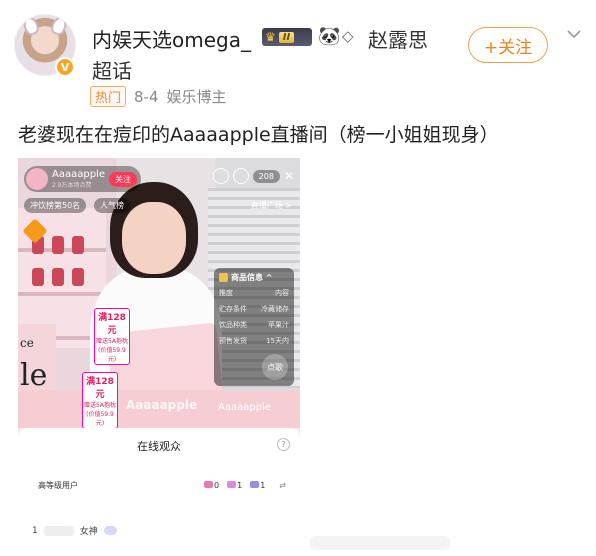 The width and height of the screenshot is (596, 556). I want to click on streamer-likes: 2.9万本场点赞, so click(72, 185).